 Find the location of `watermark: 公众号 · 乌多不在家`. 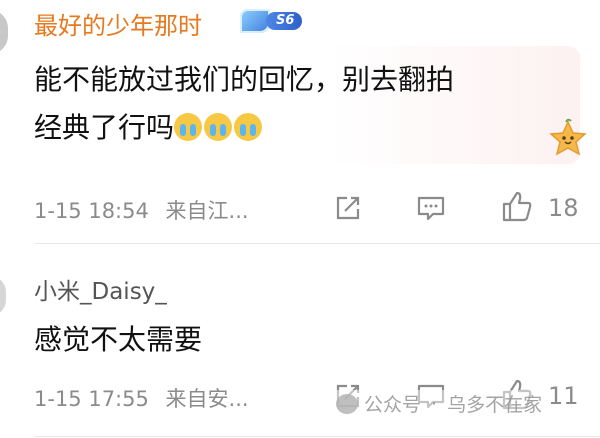

watermark: 公众号 · 乌多不在家 is located at coordinates (439, 403).